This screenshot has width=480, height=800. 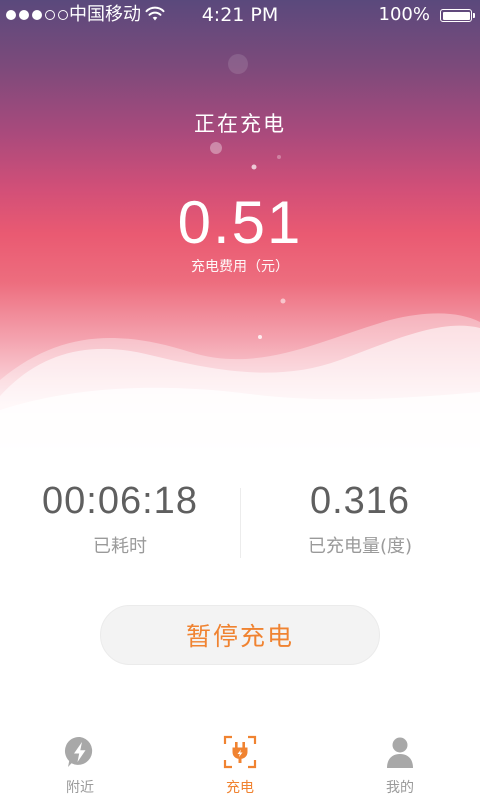 I want to click on status-bar: 中国移动 4:21 PM 100%, so click(x=240, y=16).